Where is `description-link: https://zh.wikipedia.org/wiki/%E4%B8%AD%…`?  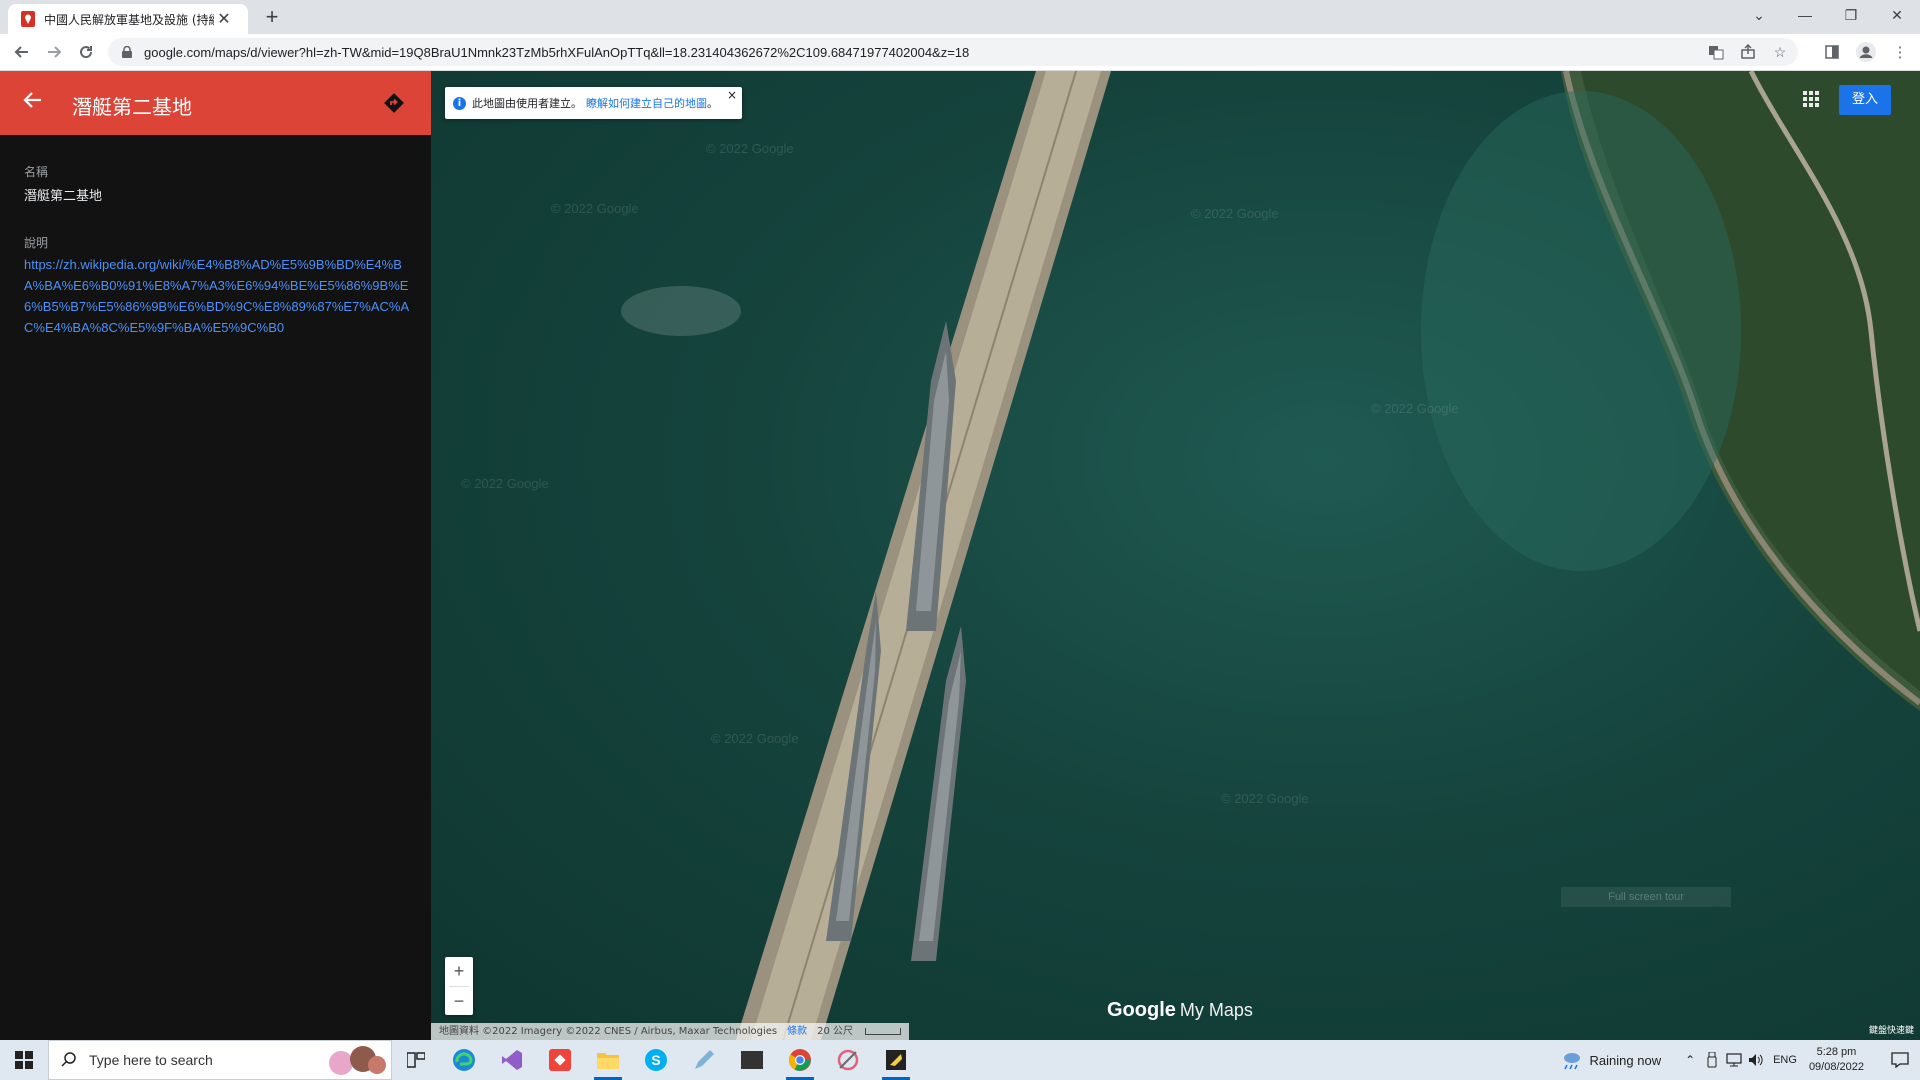
description-link: https://zh.wikipedia.org/wiki/%E4%B8%AD%… is located at coordinates (218, 296).